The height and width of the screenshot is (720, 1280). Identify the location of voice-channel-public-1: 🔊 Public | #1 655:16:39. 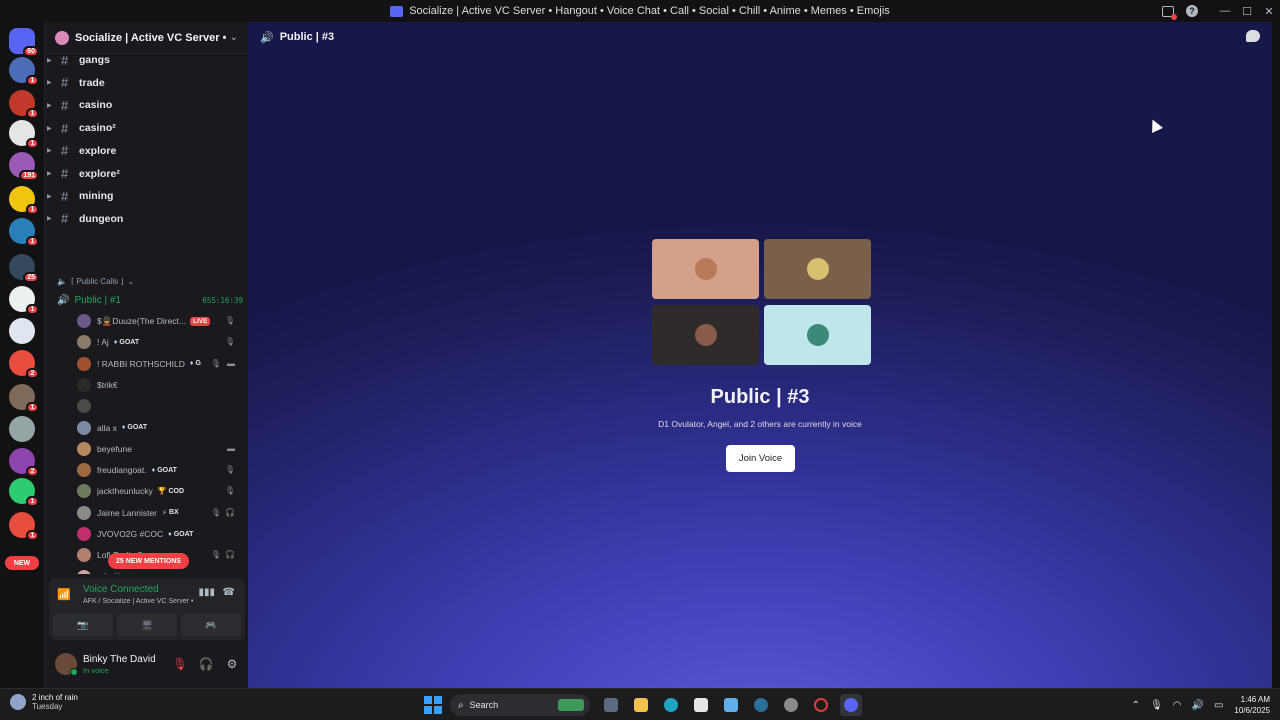
(150, 300).